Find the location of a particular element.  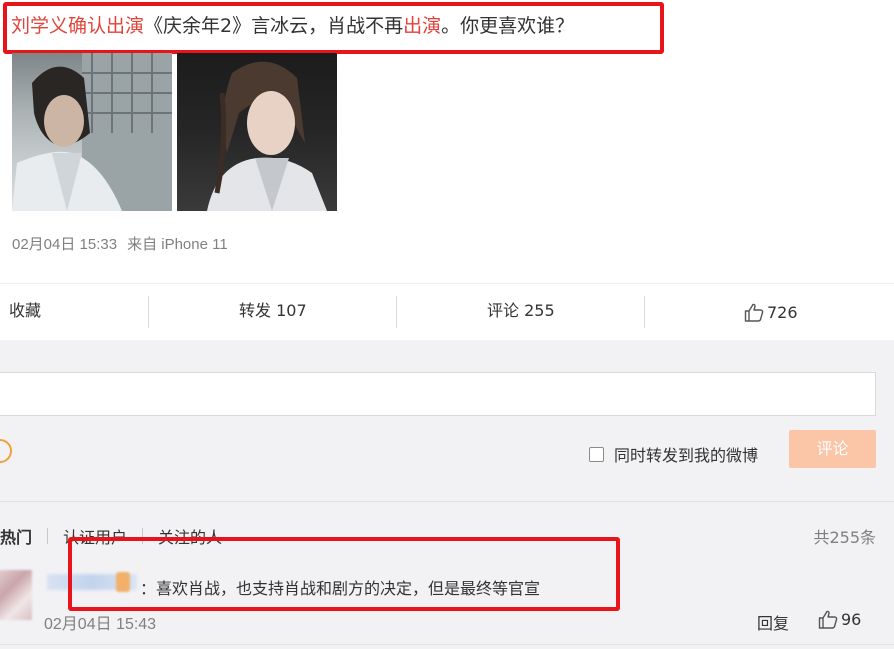

tab-hot: 热门 is located at coordinates (16, 536).